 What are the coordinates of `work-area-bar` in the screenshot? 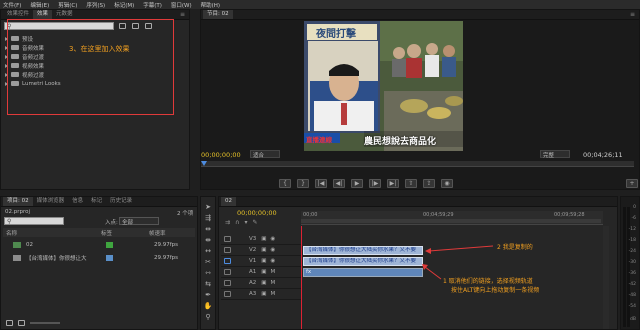 It's located at (451, 221).